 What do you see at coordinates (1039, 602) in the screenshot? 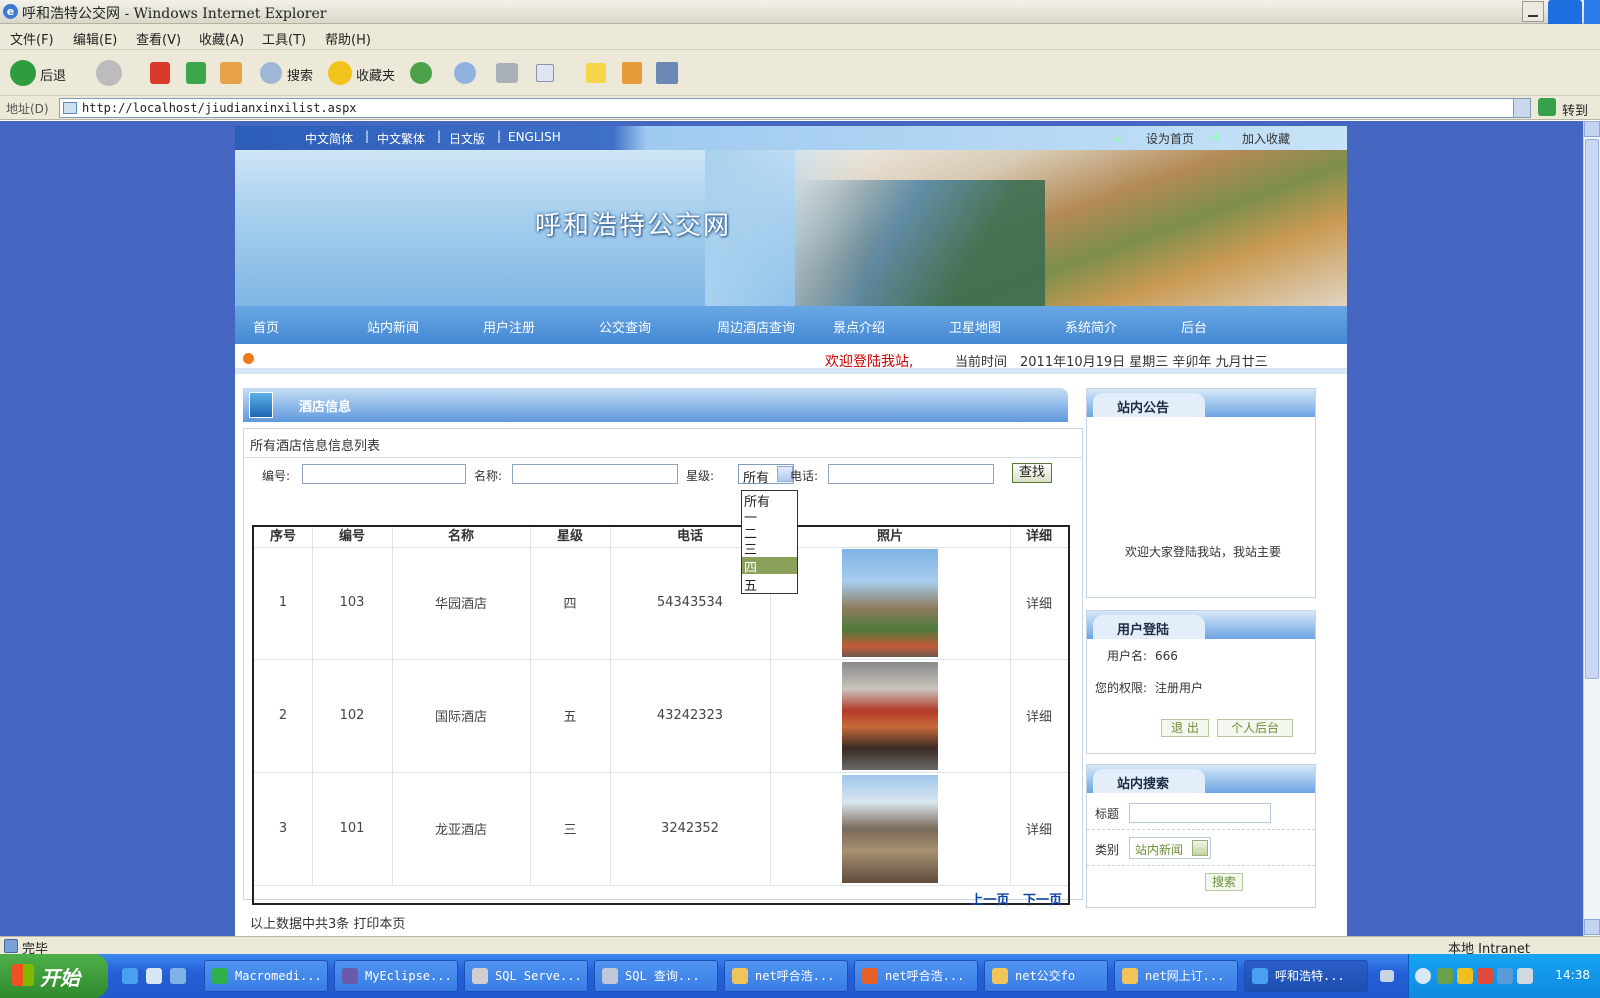
I see `row1-detail-link: 详细` at bounding box center [1039, 602].